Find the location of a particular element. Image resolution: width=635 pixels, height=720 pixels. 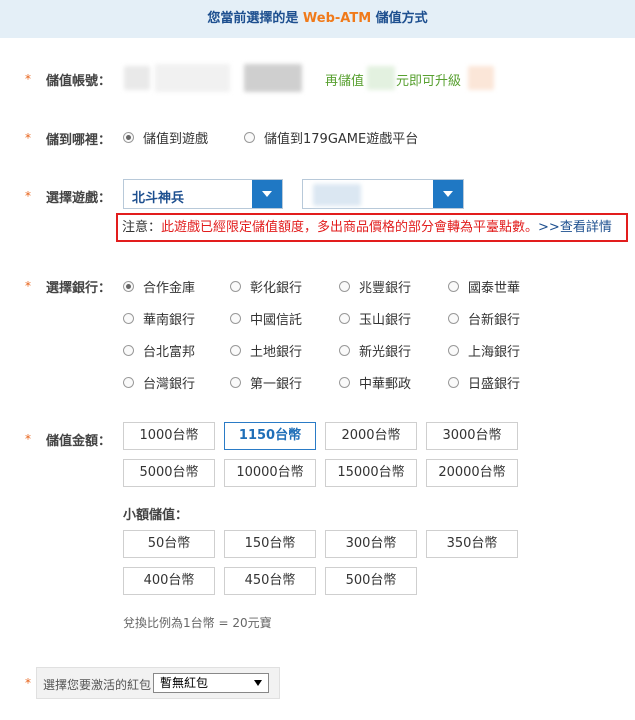

small-amount-option-button: 50台幣 is located at coordinates (169, 544).